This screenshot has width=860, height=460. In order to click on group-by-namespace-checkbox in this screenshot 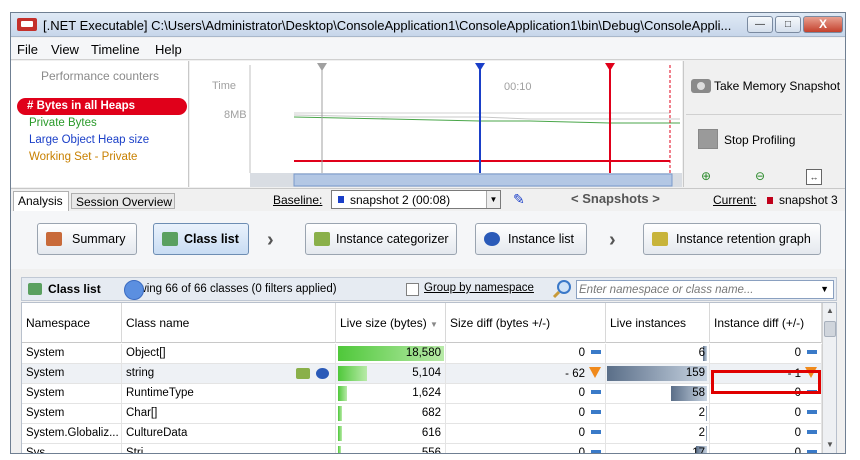, I will do `click(412, 289)`.